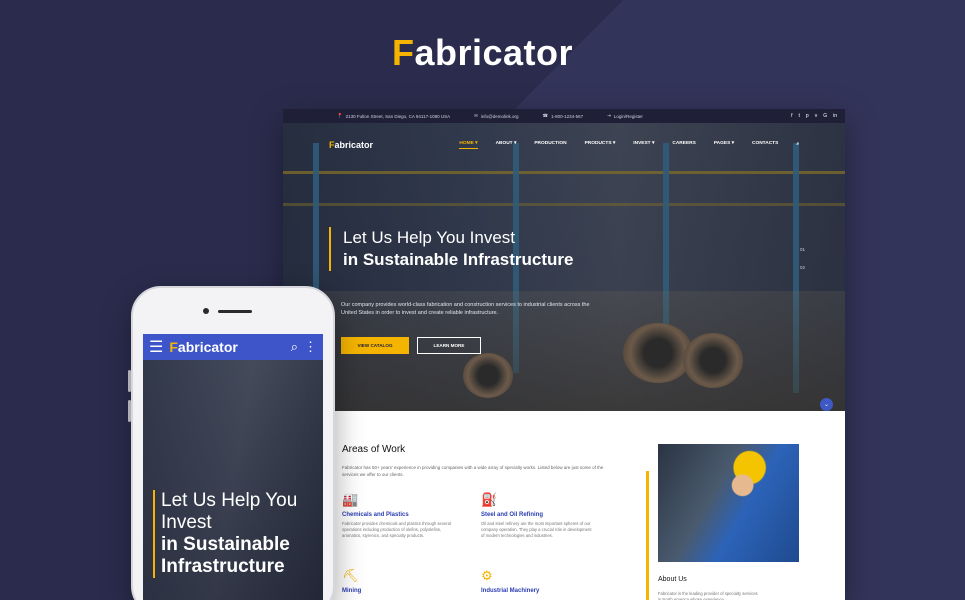 Image resolution: width=965 pixels, height=600 pixels. What do you see at coordinates (229, 500) in the screenshot?
I see `mobile-hero-line-1a: Let Us Help You` at bounding box center [229, 500].